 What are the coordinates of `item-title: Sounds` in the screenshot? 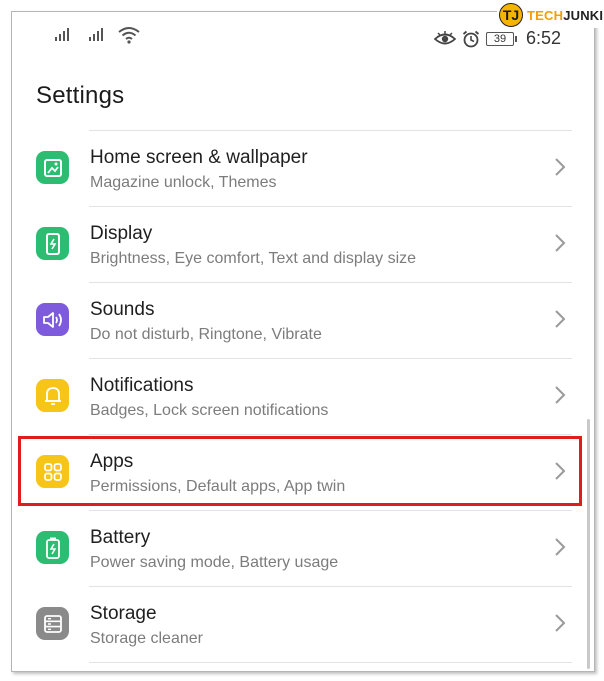 It's located at (122, 309).